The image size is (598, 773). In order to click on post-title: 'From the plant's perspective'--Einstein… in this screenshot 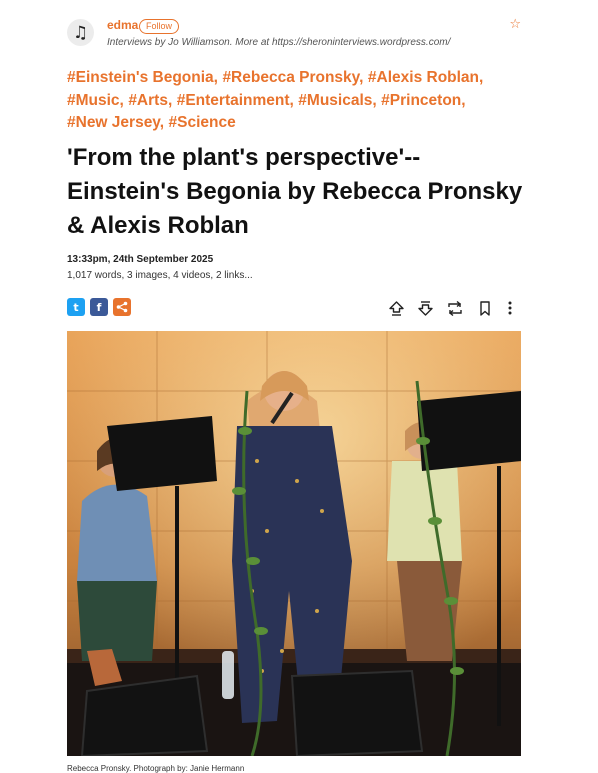, I will do `click(295, 191)`.